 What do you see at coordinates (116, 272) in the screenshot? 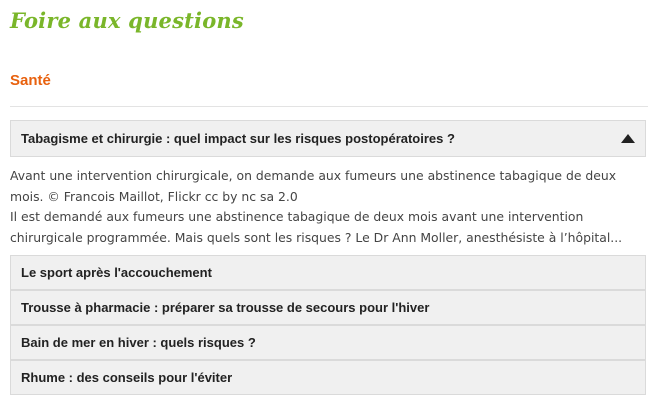
I see `faq-question: Le sport après l'accouchement` at bounding box center [116, 272].